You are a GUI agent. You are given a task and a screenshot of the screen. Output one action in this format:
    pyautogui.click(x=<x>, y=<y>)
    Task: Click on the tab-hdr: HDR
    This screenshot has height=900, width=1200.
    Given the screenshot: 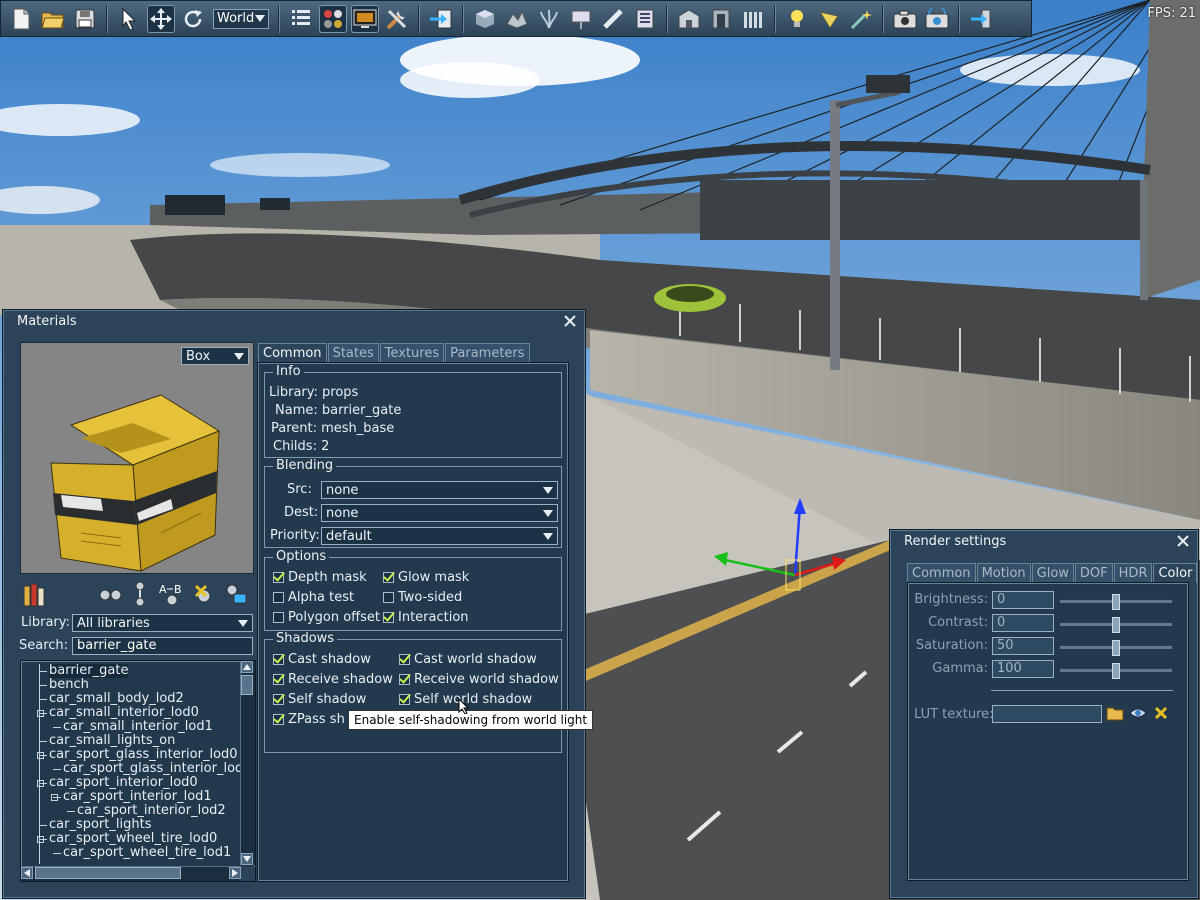 What is the action you would take?
    pyautogui.click(x=1133, y=573)
    